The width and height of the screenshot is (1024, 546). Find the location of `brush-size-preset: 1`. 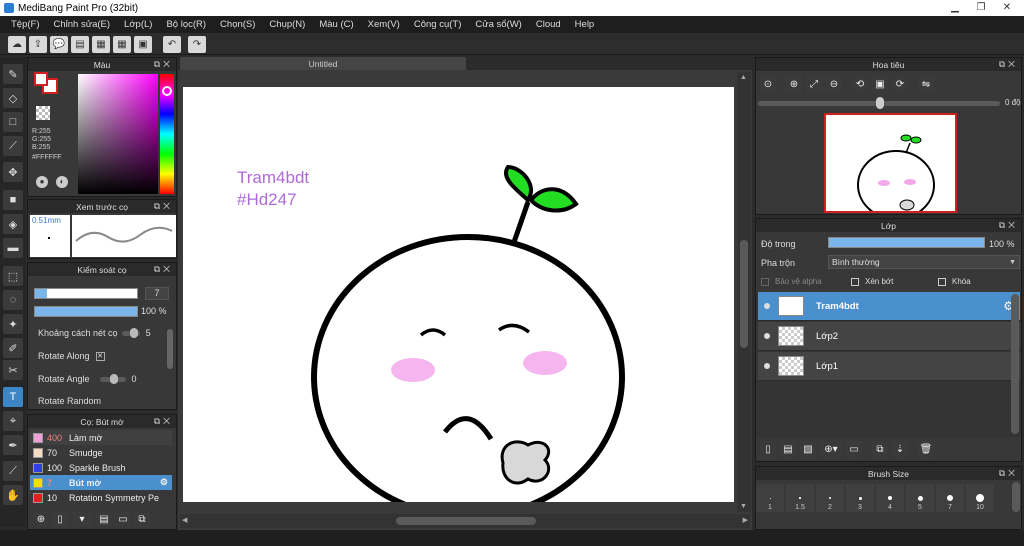

brush-size-preset: 1 is located at coordinates (770, 498).